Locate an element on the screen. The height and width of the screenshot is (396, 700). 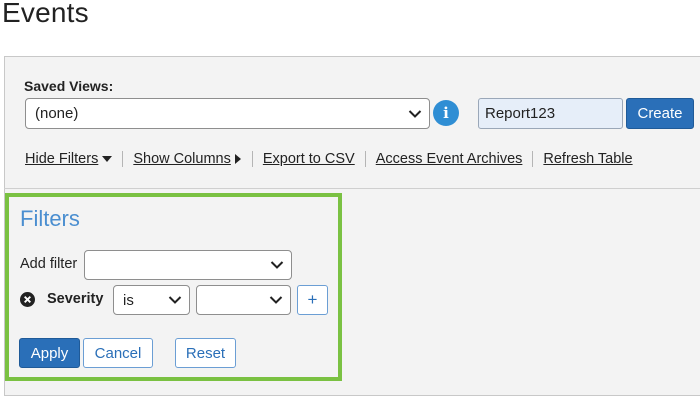
access-archives-link: Access Event Archives is located at coordinates (449, 159).